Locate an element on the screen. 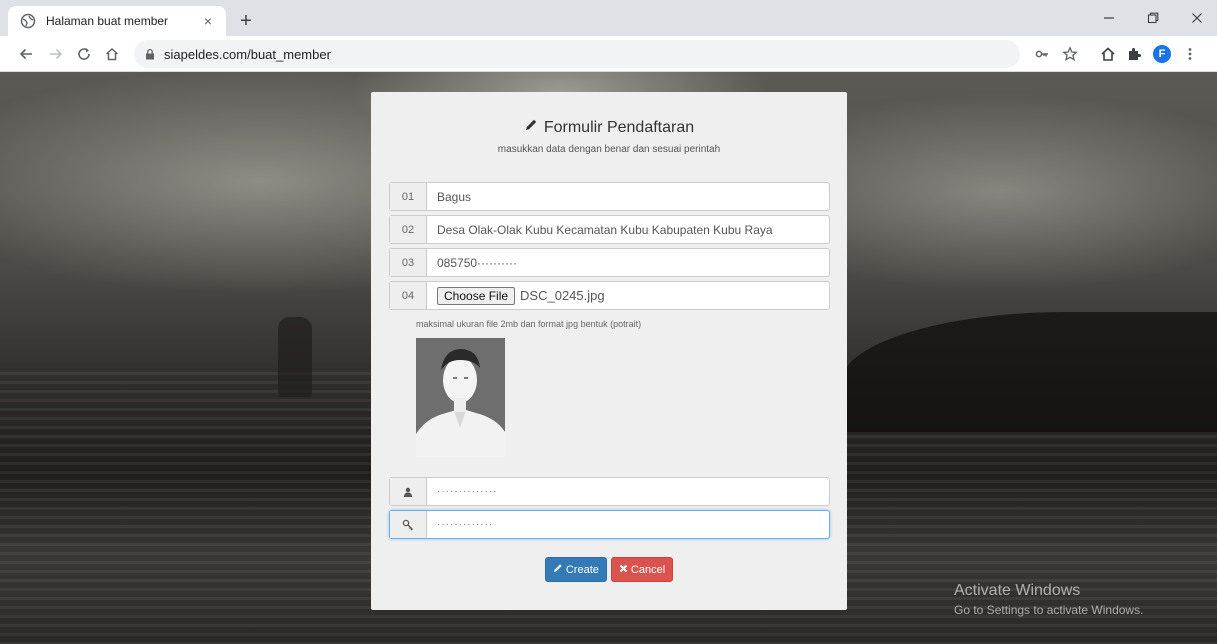 This screenshot has height=644, width=1217. menu-dots-icon is located at coordinates (1190, 54).